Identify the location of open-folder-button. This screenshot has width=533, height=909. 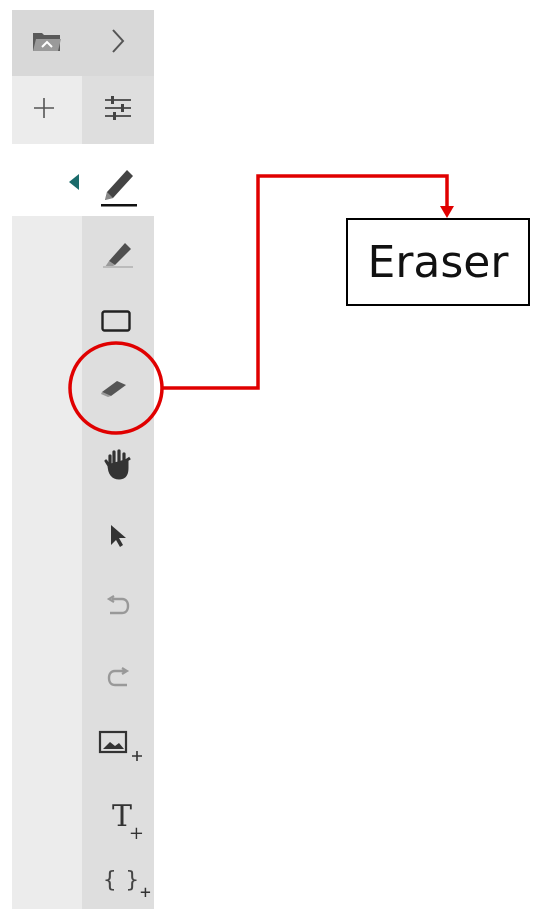
(47, 41).